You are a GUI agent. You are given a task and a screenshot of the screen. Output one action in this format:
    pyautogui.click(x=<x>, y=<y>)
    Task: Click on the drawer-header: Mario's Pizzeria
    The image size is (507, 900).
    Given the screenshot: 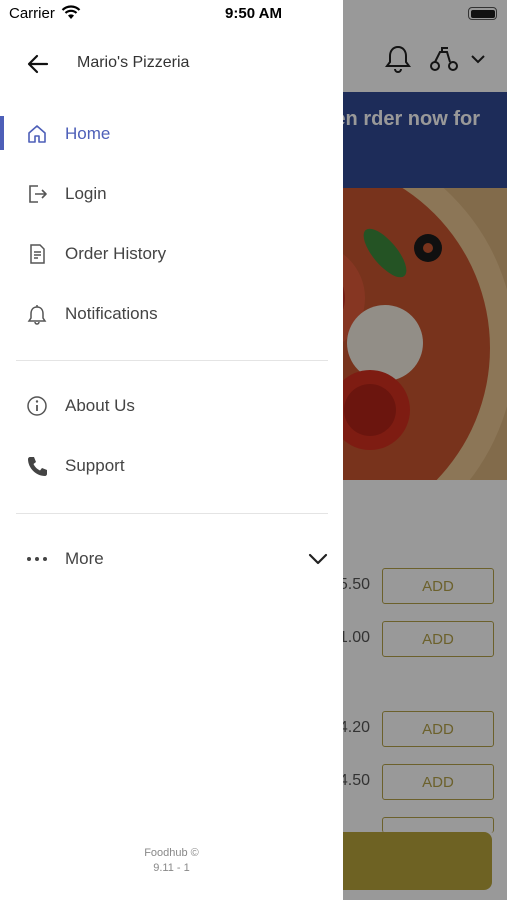 What is the action you would take?
    pyautogui.click(x=171, y=63)
    